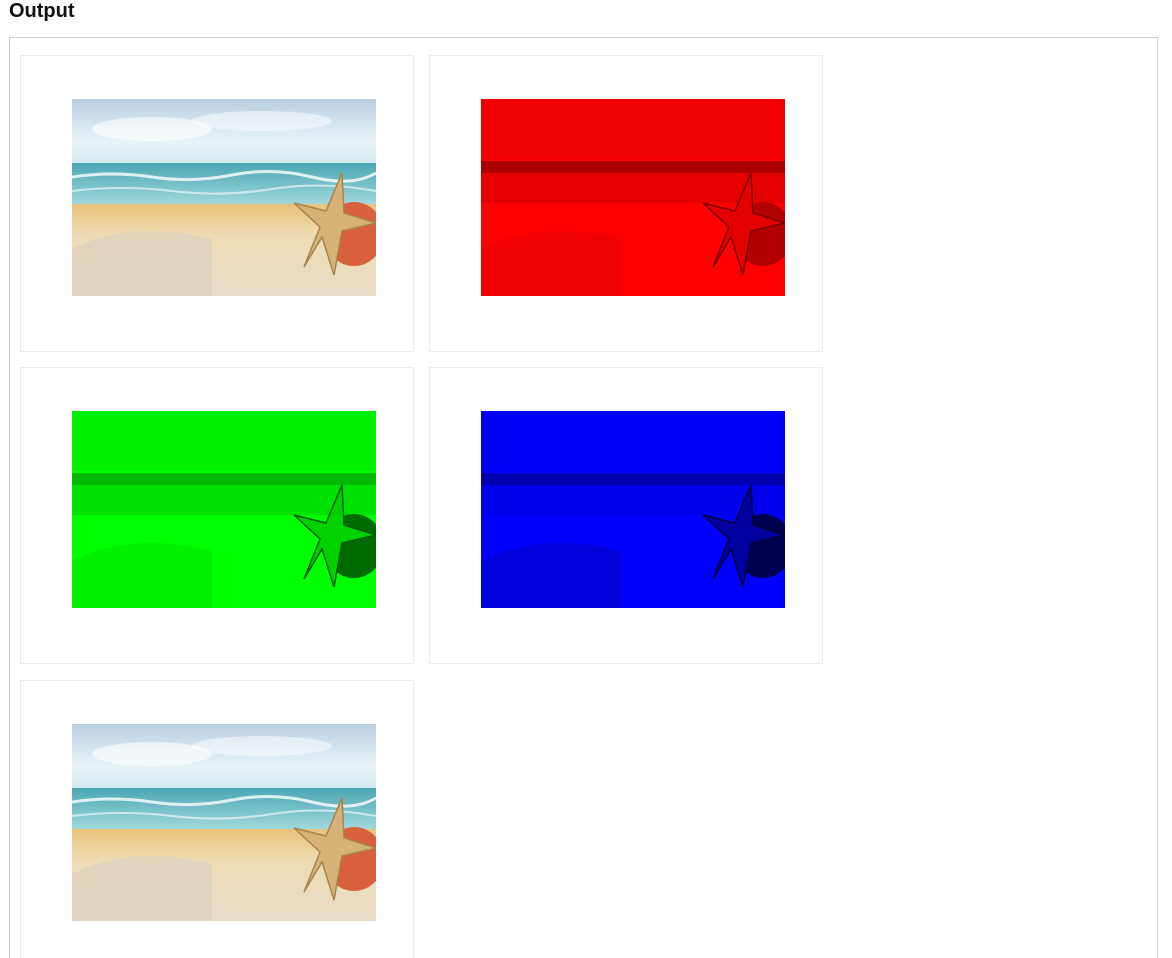 Image resolution: width=1172 pixels, height=958 pixels. I want to click on output-heading: Output, so click(42, 11).